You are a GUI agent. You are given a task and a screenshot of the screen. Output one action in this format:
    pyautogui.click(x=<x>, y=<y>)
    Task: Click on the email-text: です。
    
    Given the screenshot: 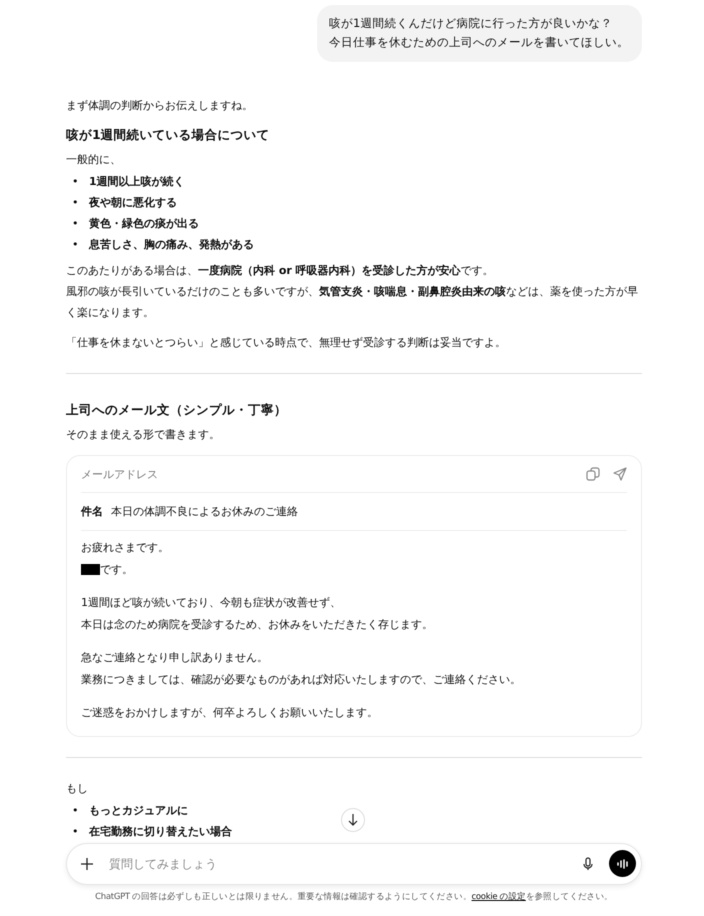 What is the action you would take?
    pyautogui.click(x=116, y=570)
    